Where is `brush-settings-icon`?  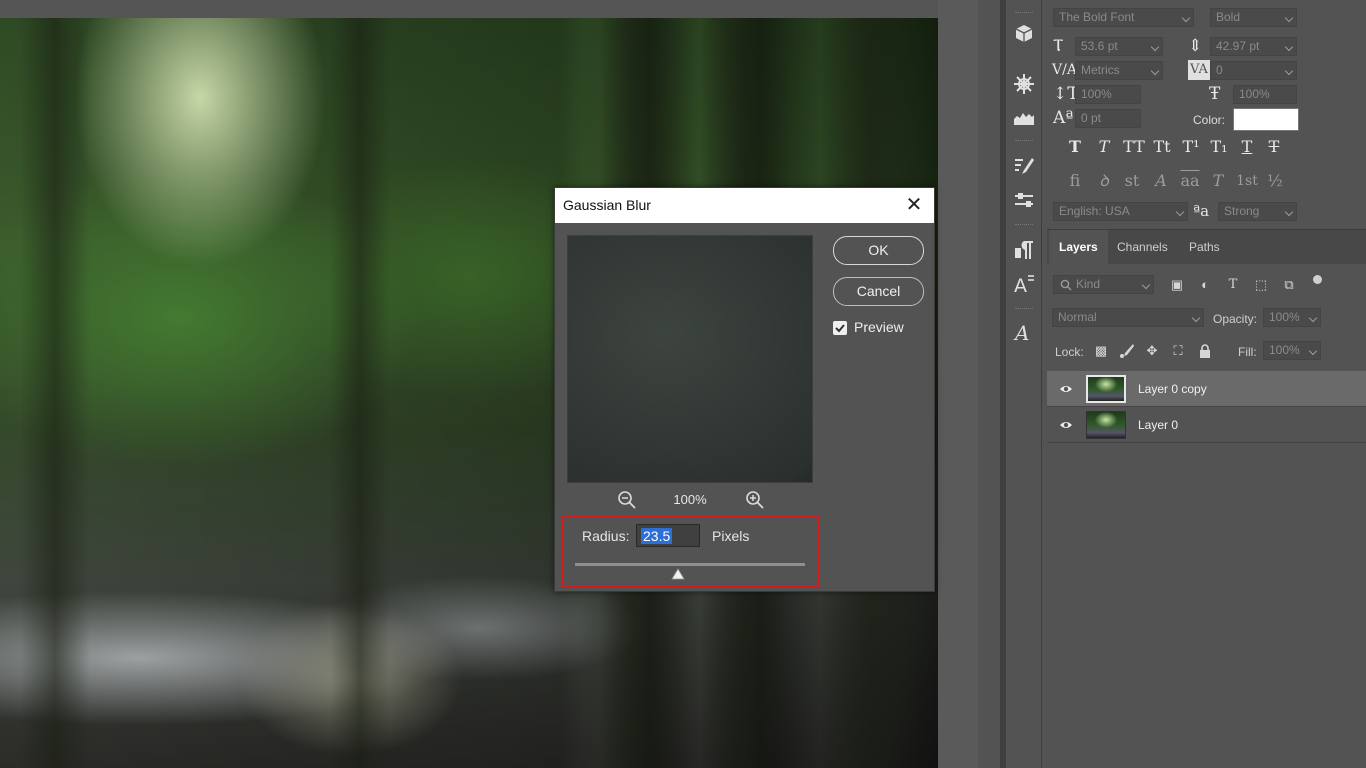 brush-settings-icon is located at coordinates (1024, 166).